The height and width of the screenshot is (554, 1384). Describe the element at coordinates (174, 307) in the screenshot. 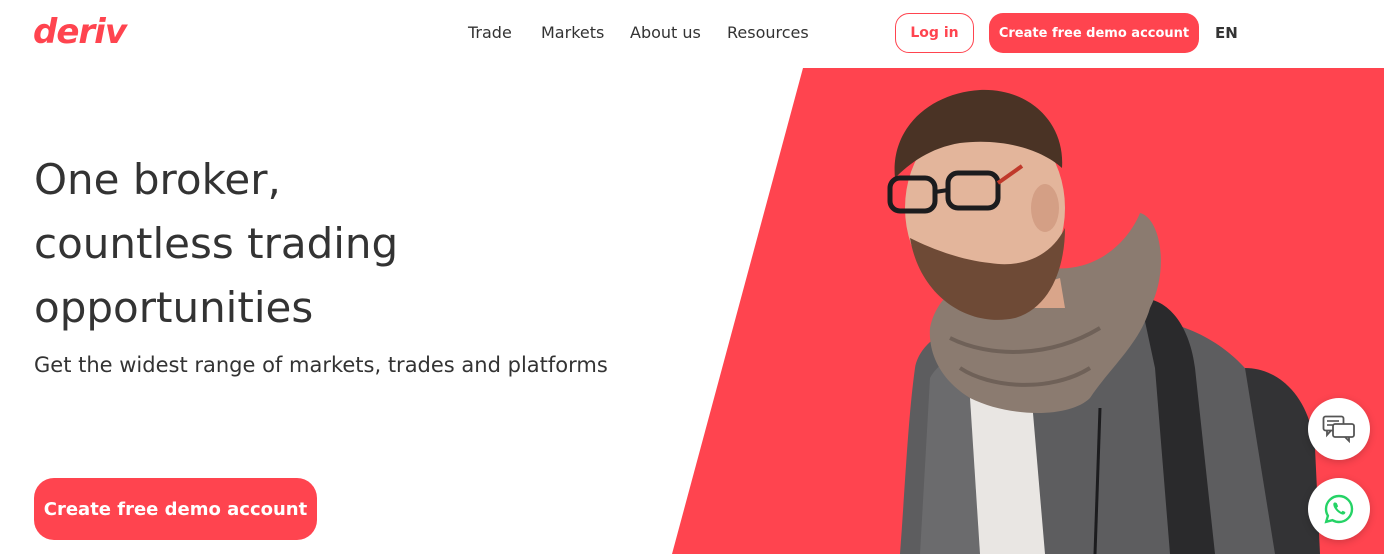

I see `hero-headline-line: opportunities` at that location.